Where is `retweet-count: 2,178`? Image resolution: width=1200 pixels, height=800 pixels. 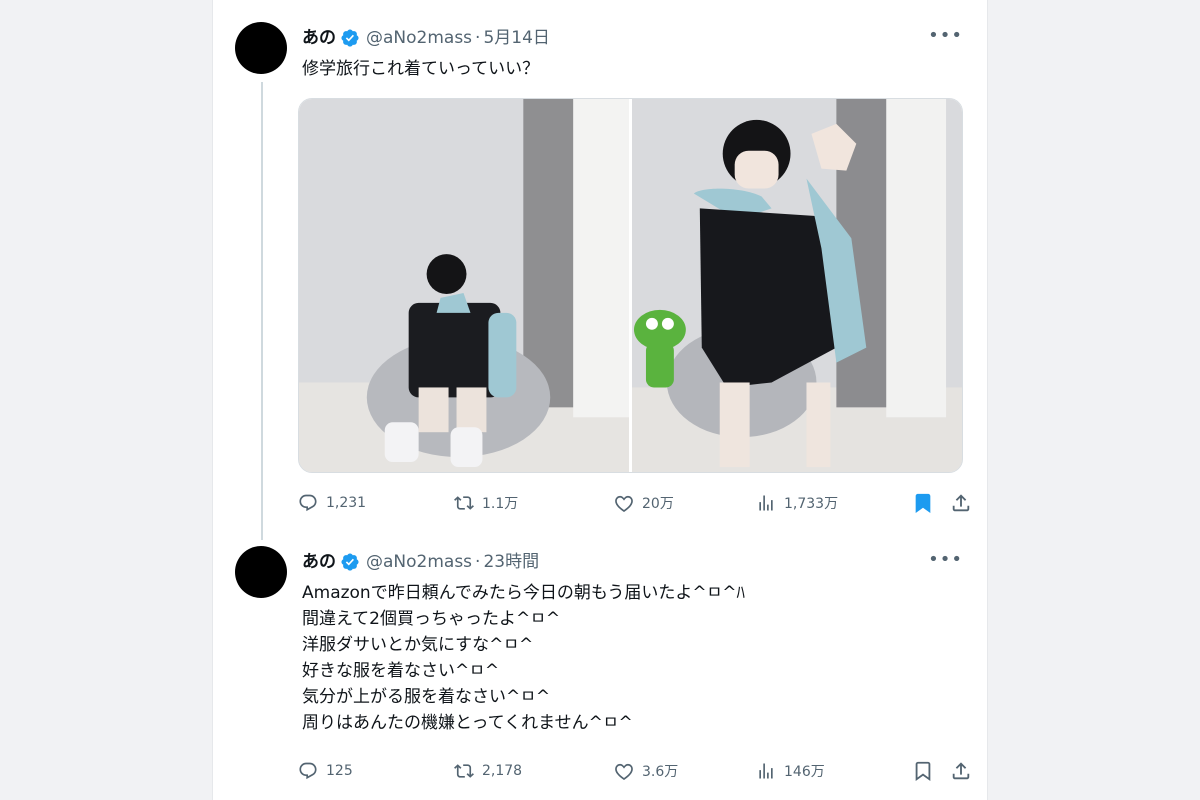 retweet-count: 2,178 is located at coordinates (502, 771).